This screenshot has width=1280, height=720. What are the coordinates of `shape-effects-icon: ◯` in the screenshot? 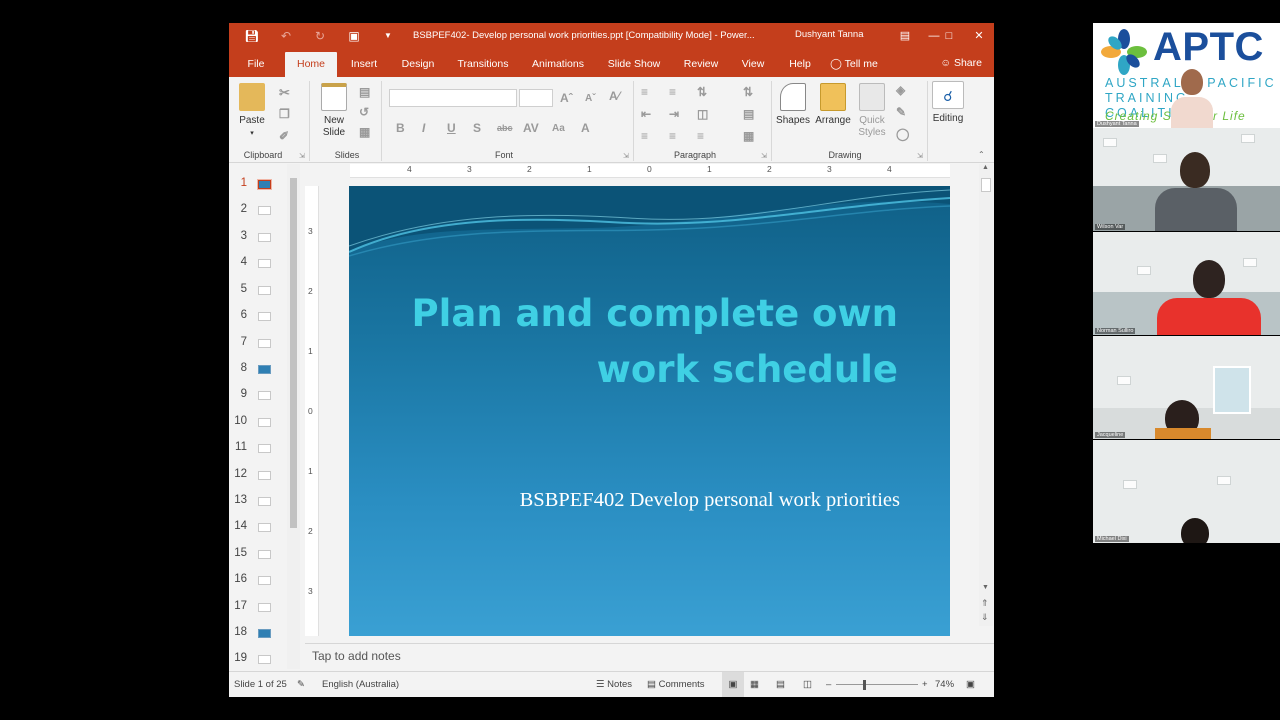 It's located at (902, 134).